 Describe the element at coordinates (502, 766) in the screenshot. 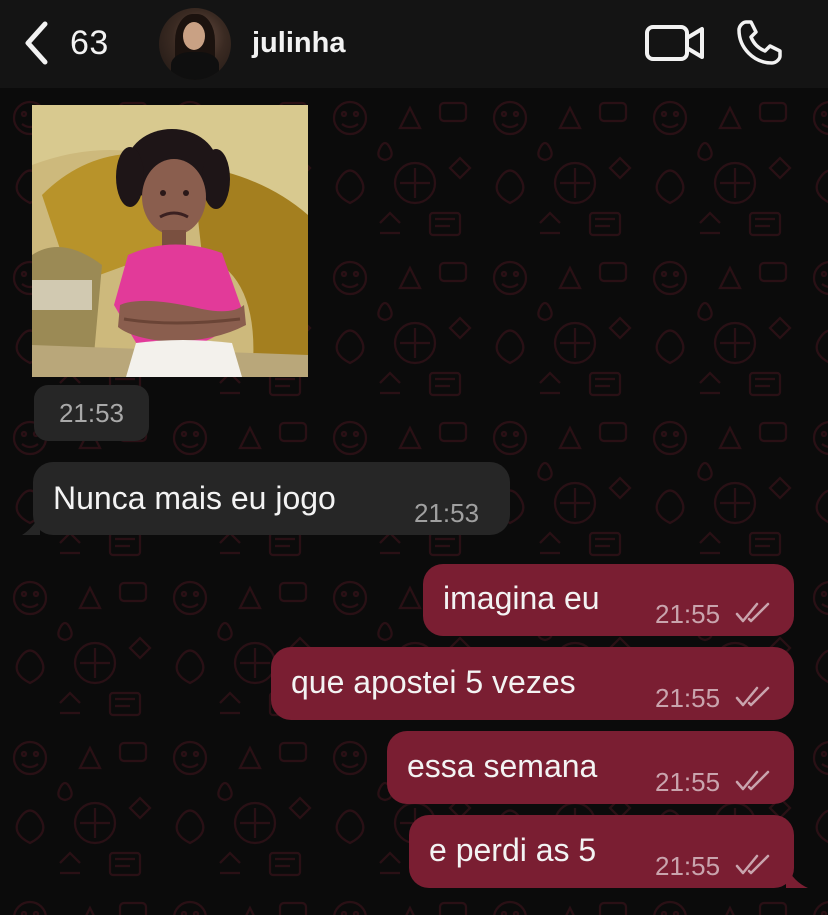

I see `message-text: essa semana` at that location.